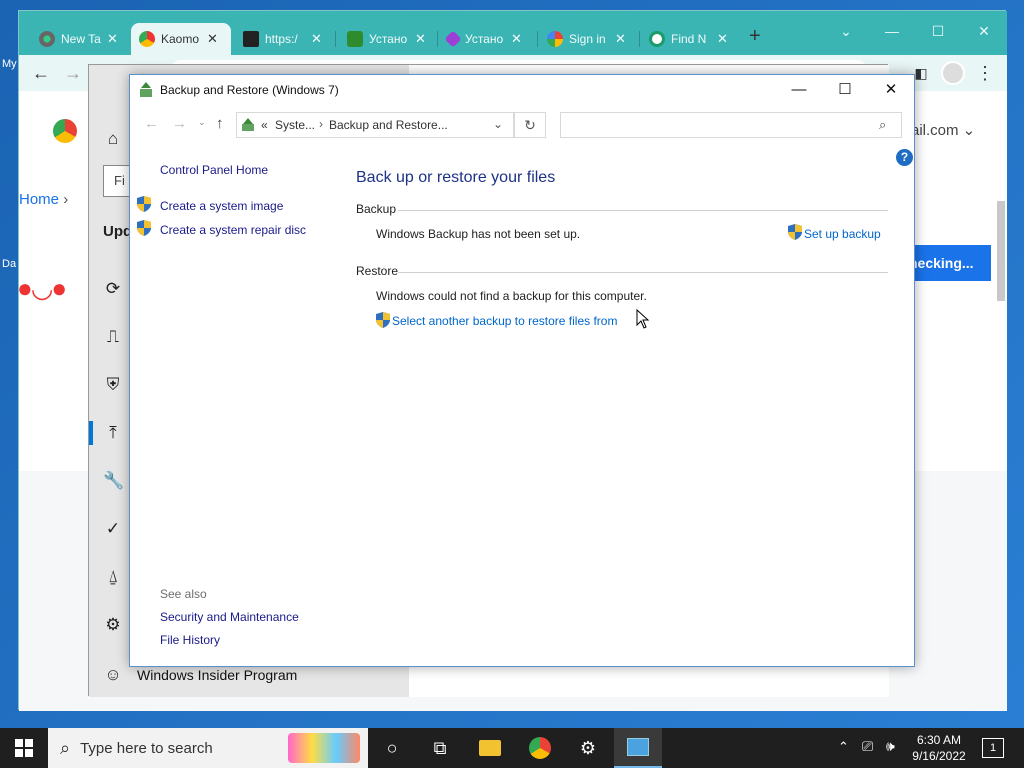 This screenshot has height=768, width=1024. I want to click on menu-icon: ⋮, so click(985, 73).